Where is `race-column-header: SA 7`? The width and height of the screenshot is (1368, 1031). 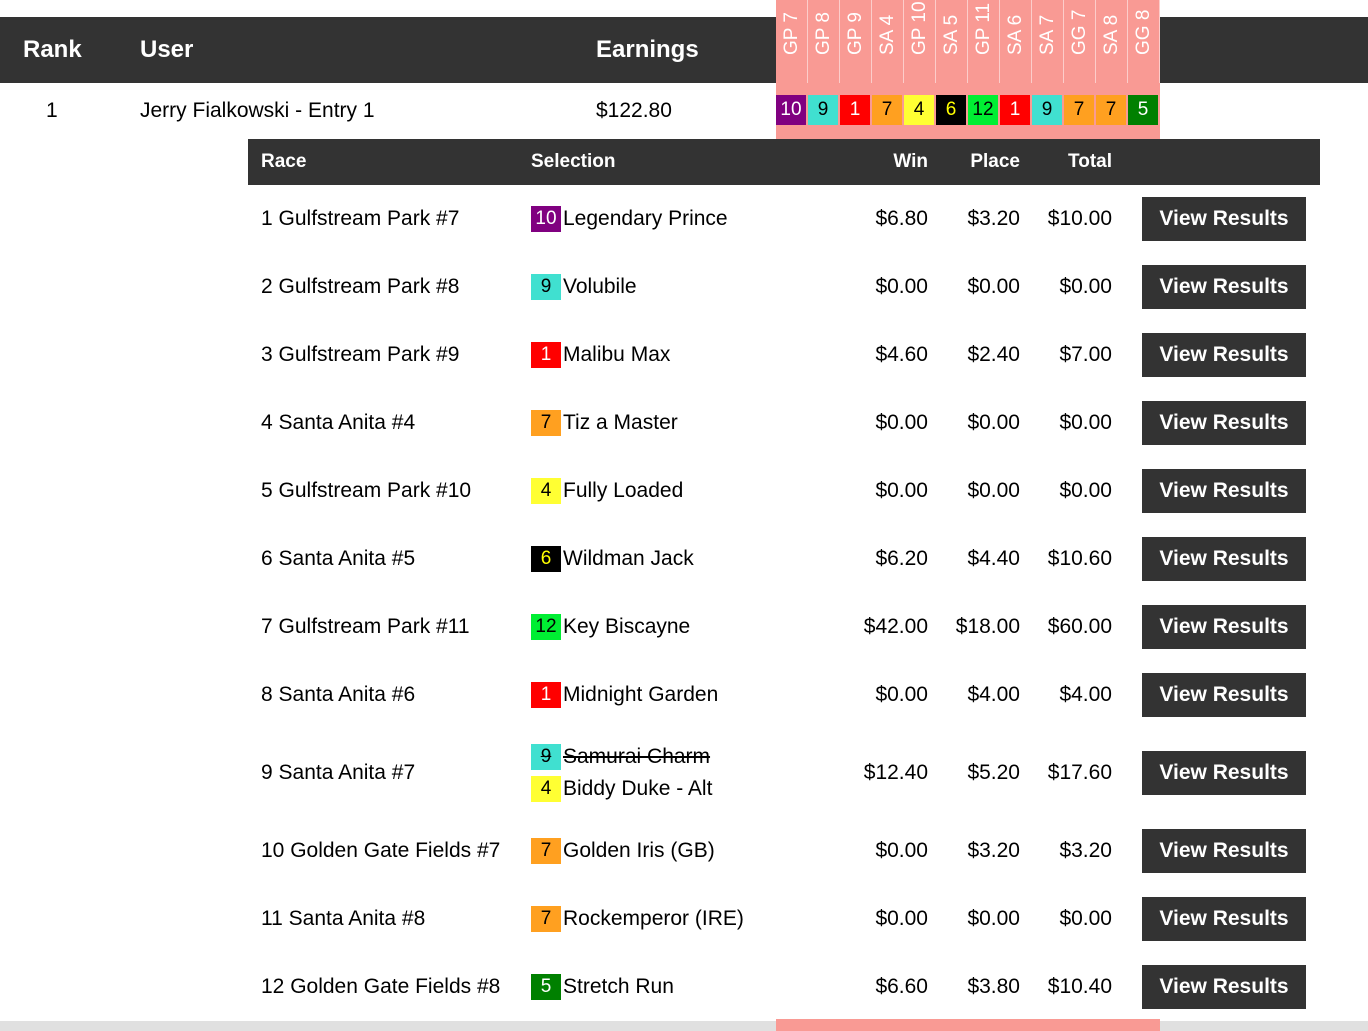
race-column-header: SA 7 is located at coordinates (1048, 41).